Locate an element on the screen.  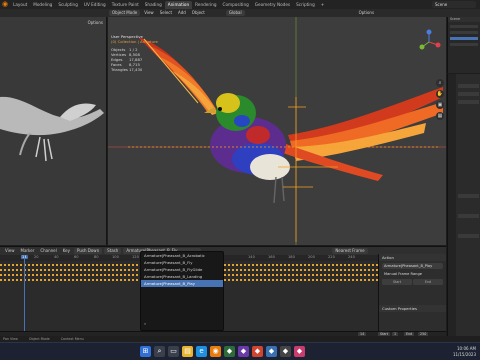
frame-tick: 240 is located at coordinates (351, 257).